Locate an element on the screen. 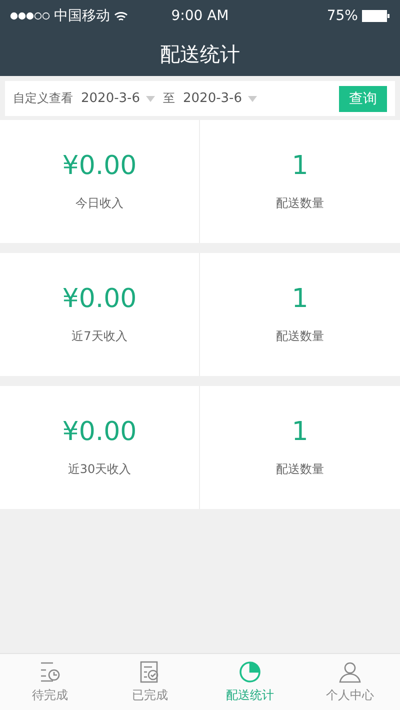  signal-icon is located at coordinates (30, 16).